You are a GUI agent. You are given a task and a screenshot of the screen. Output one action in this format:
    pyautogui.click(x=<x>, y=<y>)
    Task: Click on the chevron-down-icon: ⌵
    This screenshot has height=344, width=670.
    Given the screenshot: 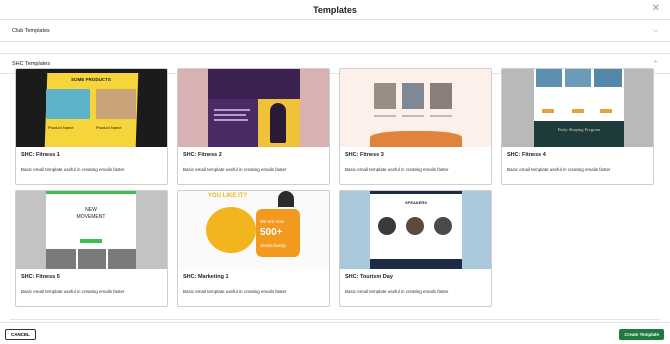 What is the action you would take?
    pyautogui.click(x=655, y=31)
    